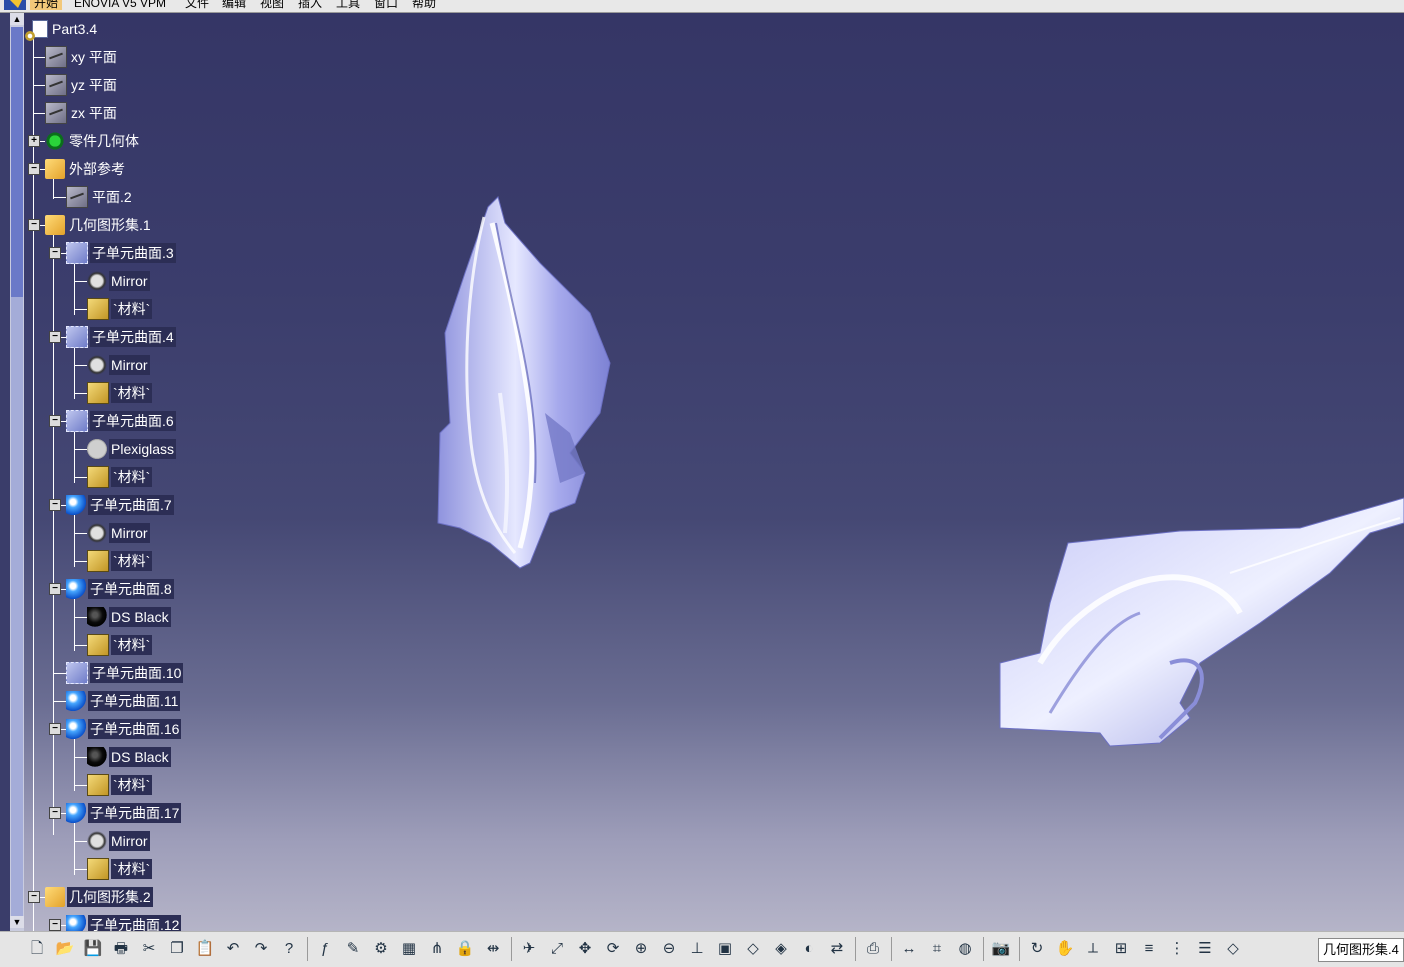 Image resolution: width=1404 pixels, height=967 pixels. What do you see at coordinates (121, 421) in the screenshot?
I see `tree-node: 子单元曲面.6` at bounding box center [121, 421].